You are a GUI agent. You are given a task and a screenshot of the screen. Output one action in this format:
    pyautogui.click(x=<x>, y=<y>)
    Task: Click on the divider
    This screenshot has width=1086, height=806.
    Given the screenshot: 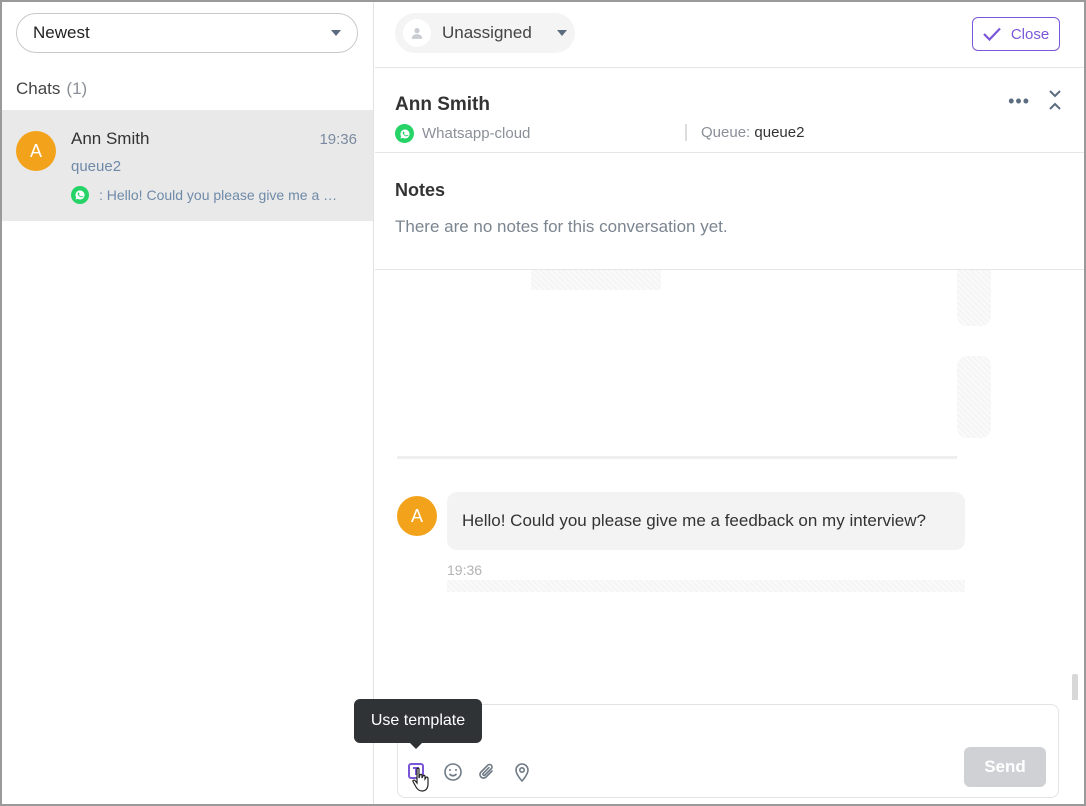 What is the action you would take?
    pyautogui.click(x=677, y=457)
    